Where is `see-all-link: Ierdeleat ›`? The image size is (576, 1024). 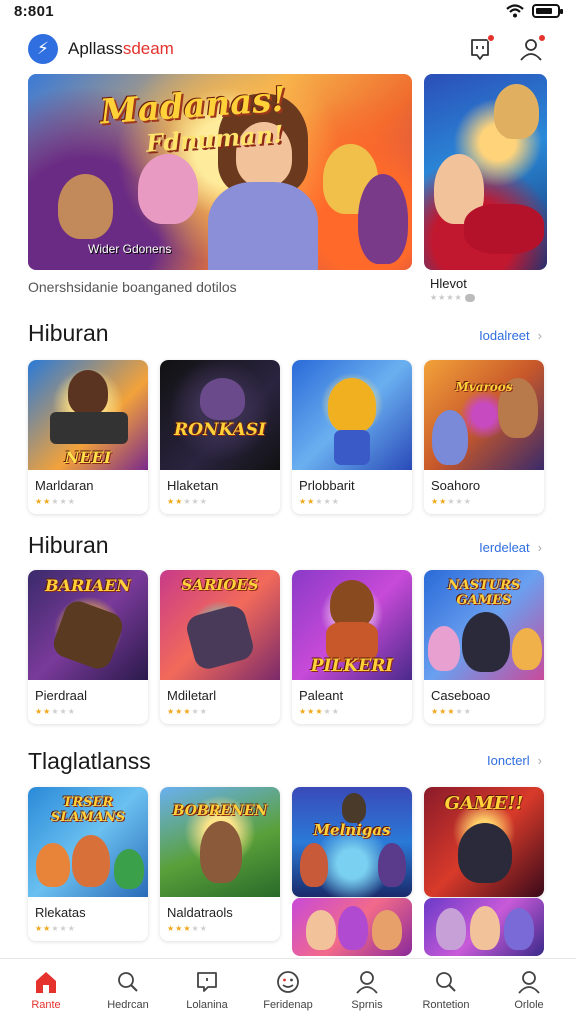 see-all-link: Ierdeleat › is located at coordinates (510, 547).